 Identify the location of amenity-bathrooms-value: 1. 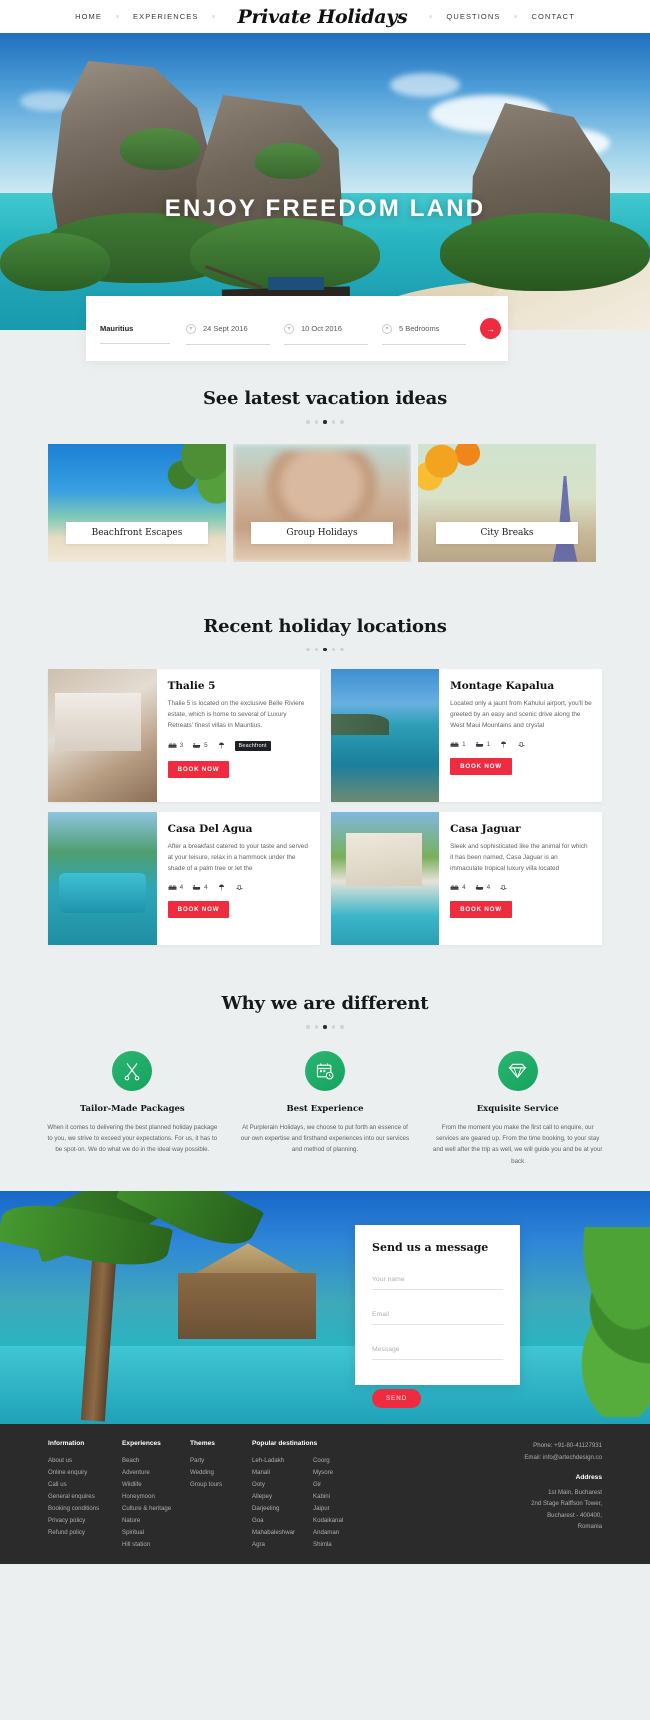
(488, 744).